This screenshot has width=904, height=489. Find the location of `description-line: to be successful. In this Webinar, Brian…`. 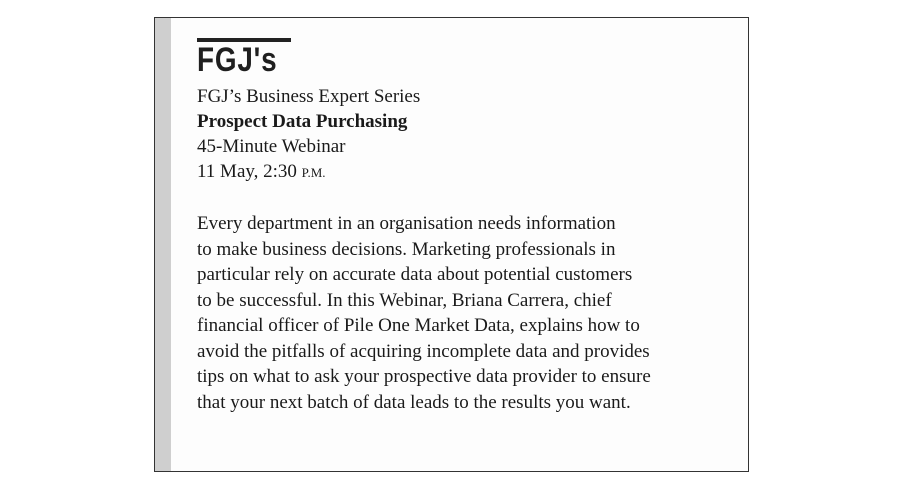

description-line: to be successful. In this Webinar, Brian… is located at coordinates (404, 300).